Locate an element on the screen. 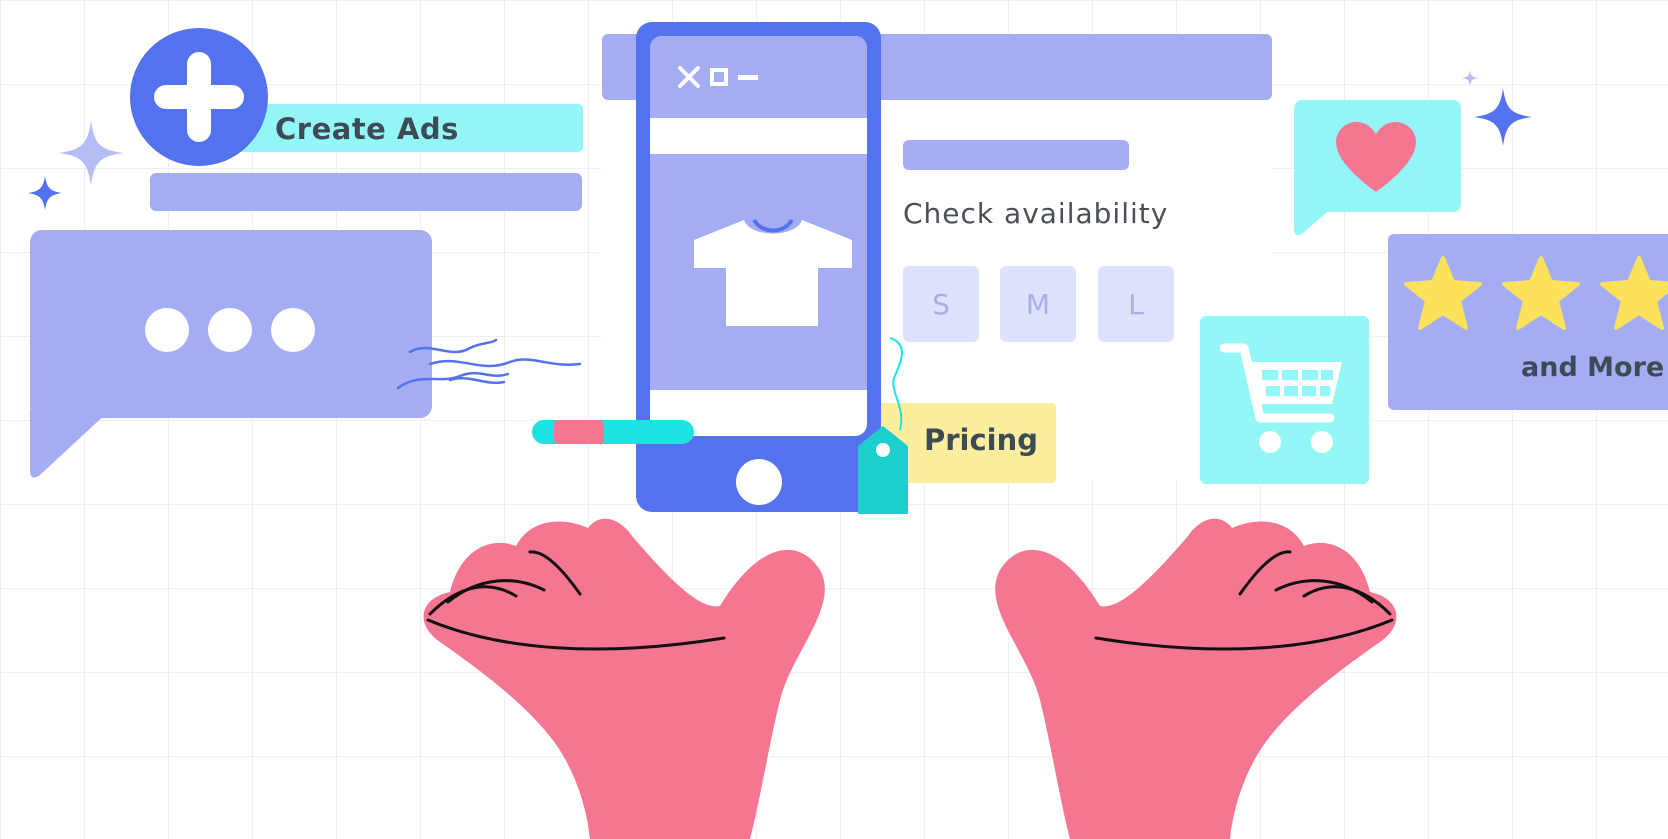  size-button-s: S is located at coordinates (941, 304).